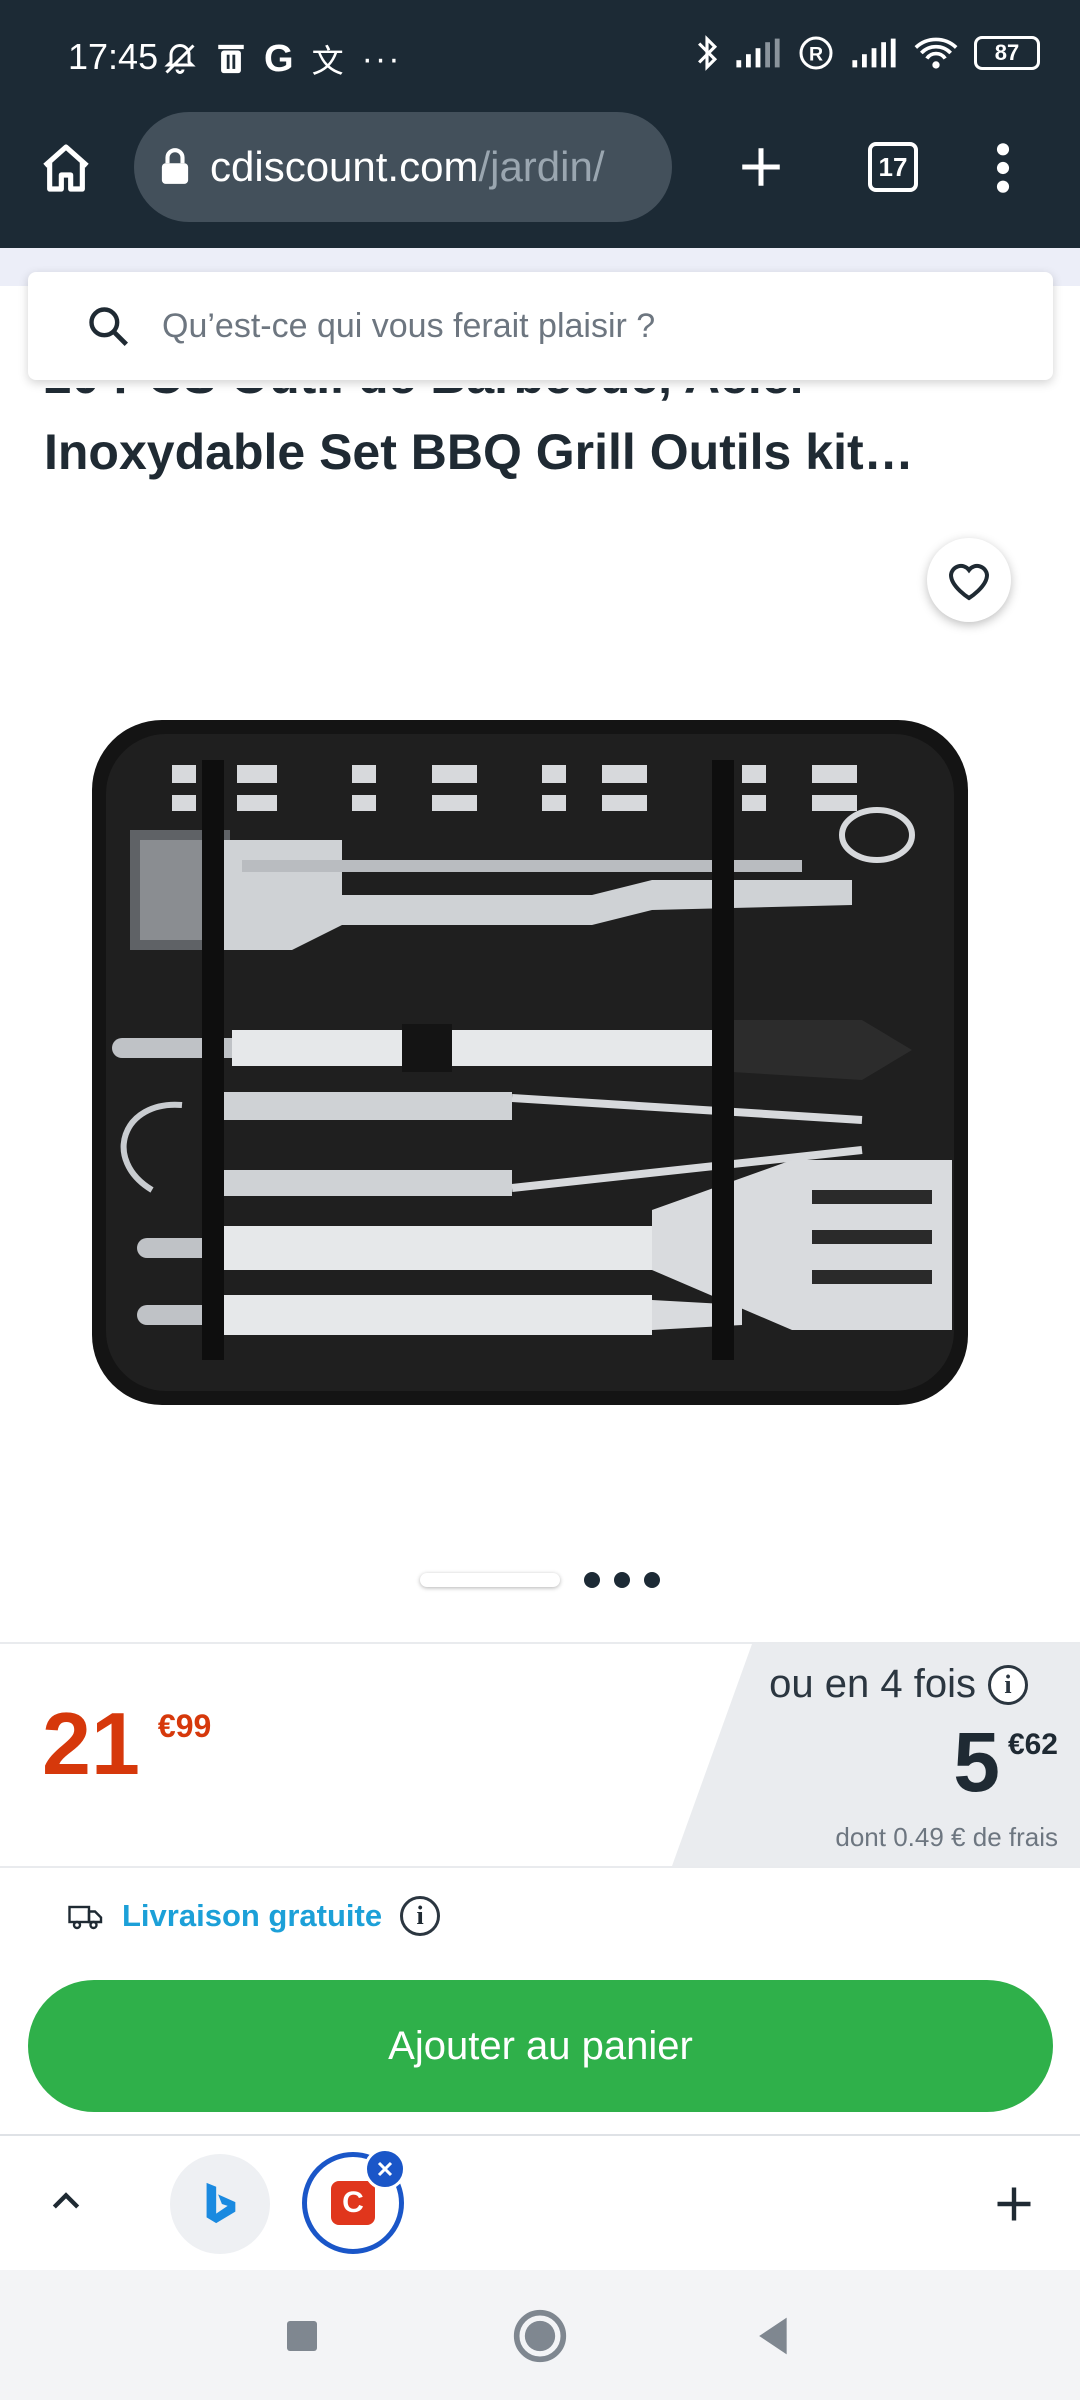 This screenshot has width=1080, height=2400. I want to click on search-icon, so click(109, 327).